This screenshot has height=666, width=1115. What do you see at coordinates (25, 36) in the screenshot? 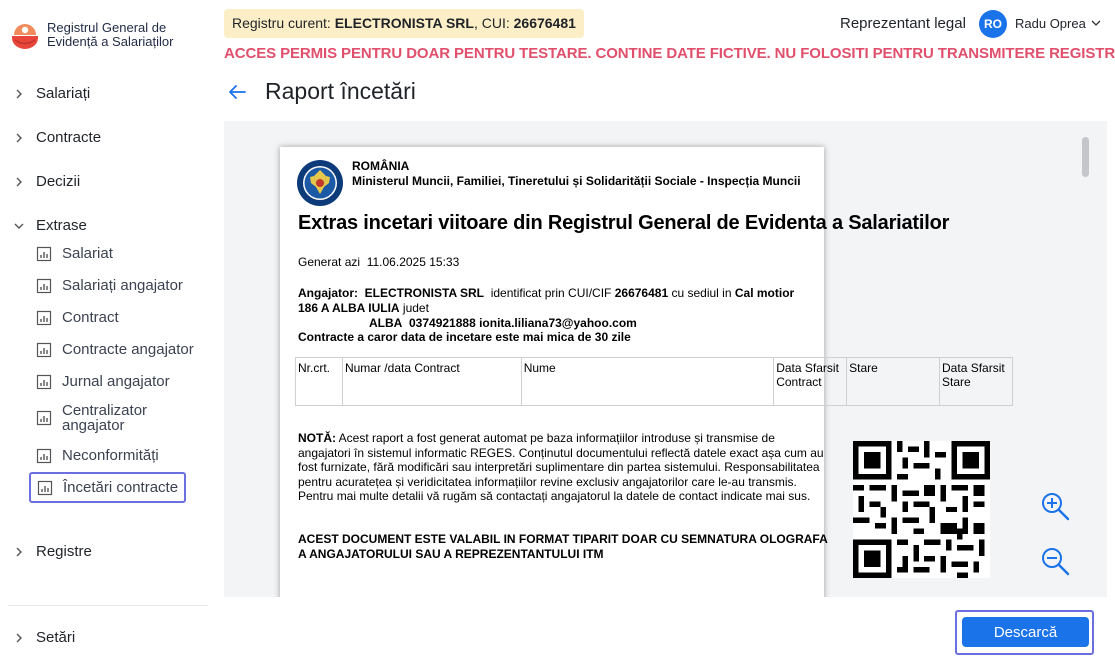
I see `logo-icon` at bounding box center [25, 36].